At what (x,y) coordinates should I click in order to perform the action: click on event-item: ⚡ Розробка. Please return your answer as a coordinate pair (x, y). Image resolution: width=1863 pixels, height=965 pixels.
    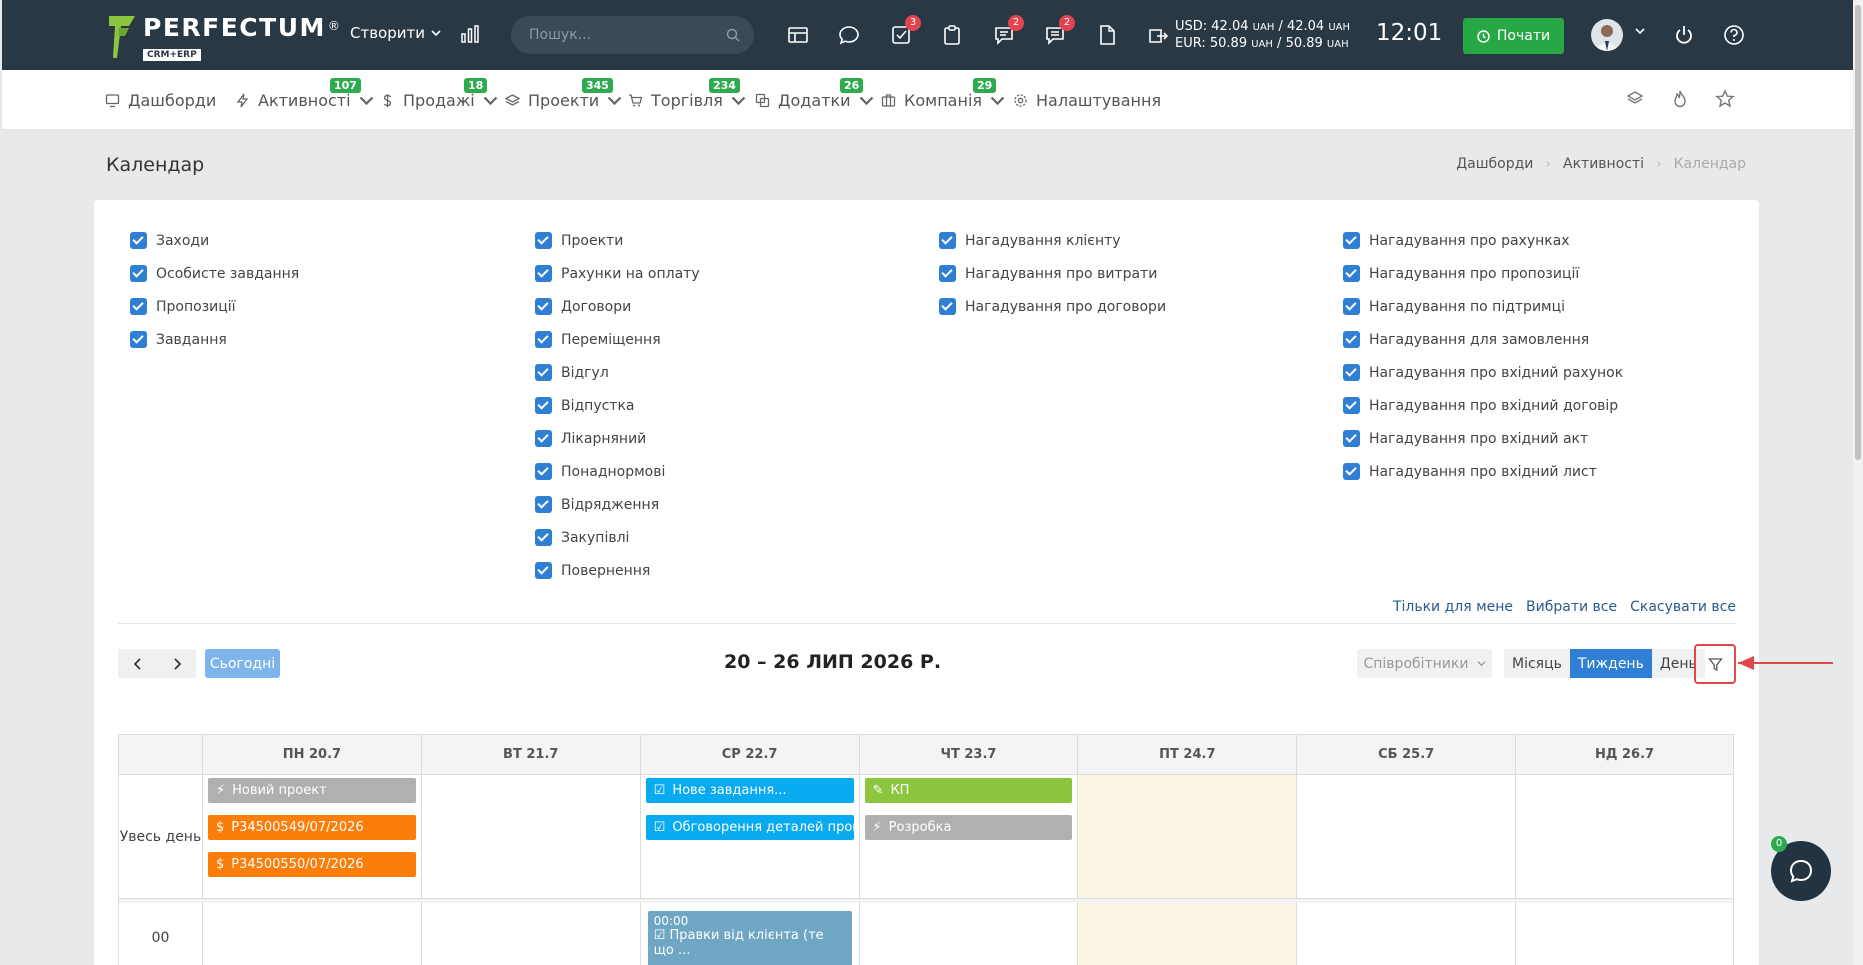
    Looking at the image, I should click on (968, 827).